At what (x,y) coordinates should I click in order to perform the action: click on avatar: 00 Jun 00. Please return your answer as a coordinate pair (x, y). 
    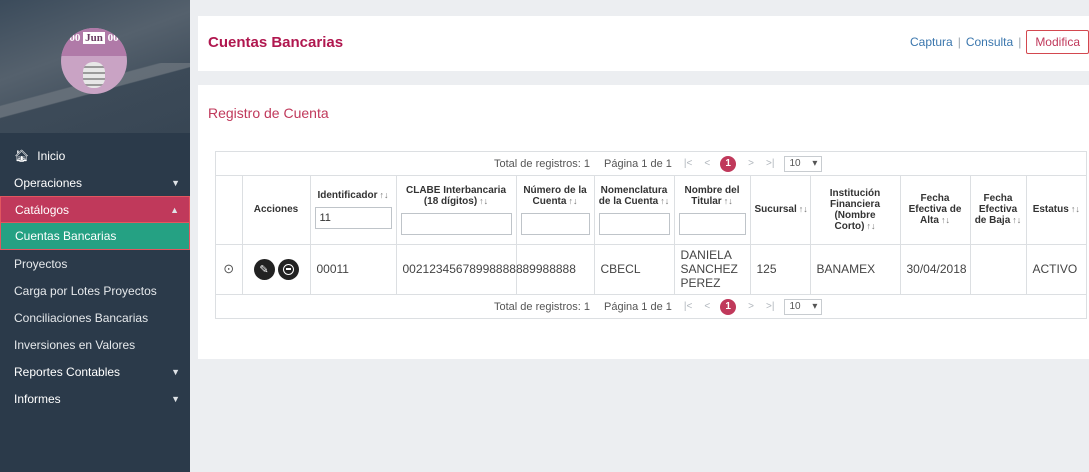
    Looking at the image, I should click on (94, 61).